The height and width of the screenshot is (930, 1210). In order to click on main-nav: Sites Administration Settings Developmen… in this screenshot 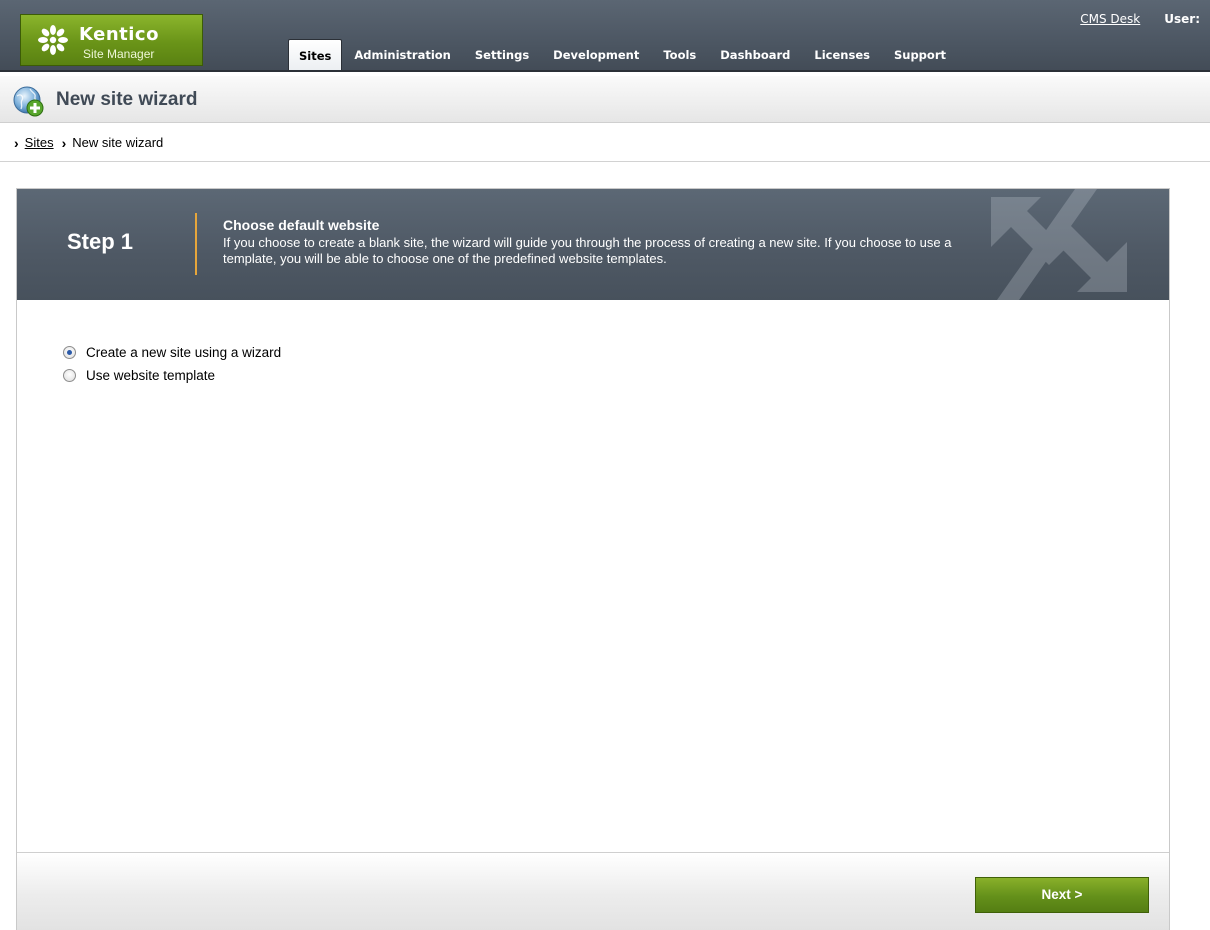, I will do `click(623, 54)`.